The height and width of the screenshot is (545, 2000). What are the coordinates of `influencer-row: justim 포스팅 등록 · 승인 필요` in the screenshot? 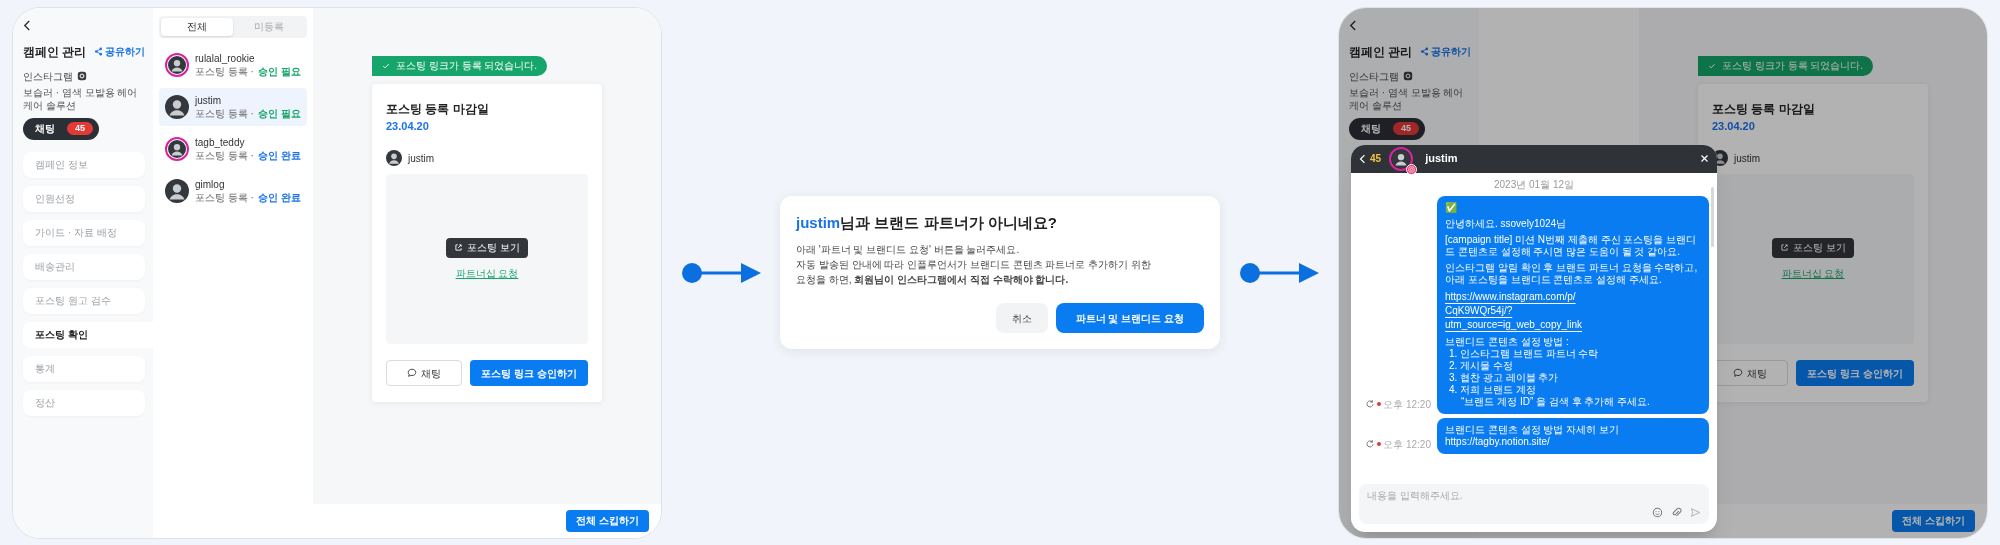 It's located at (233, 106).